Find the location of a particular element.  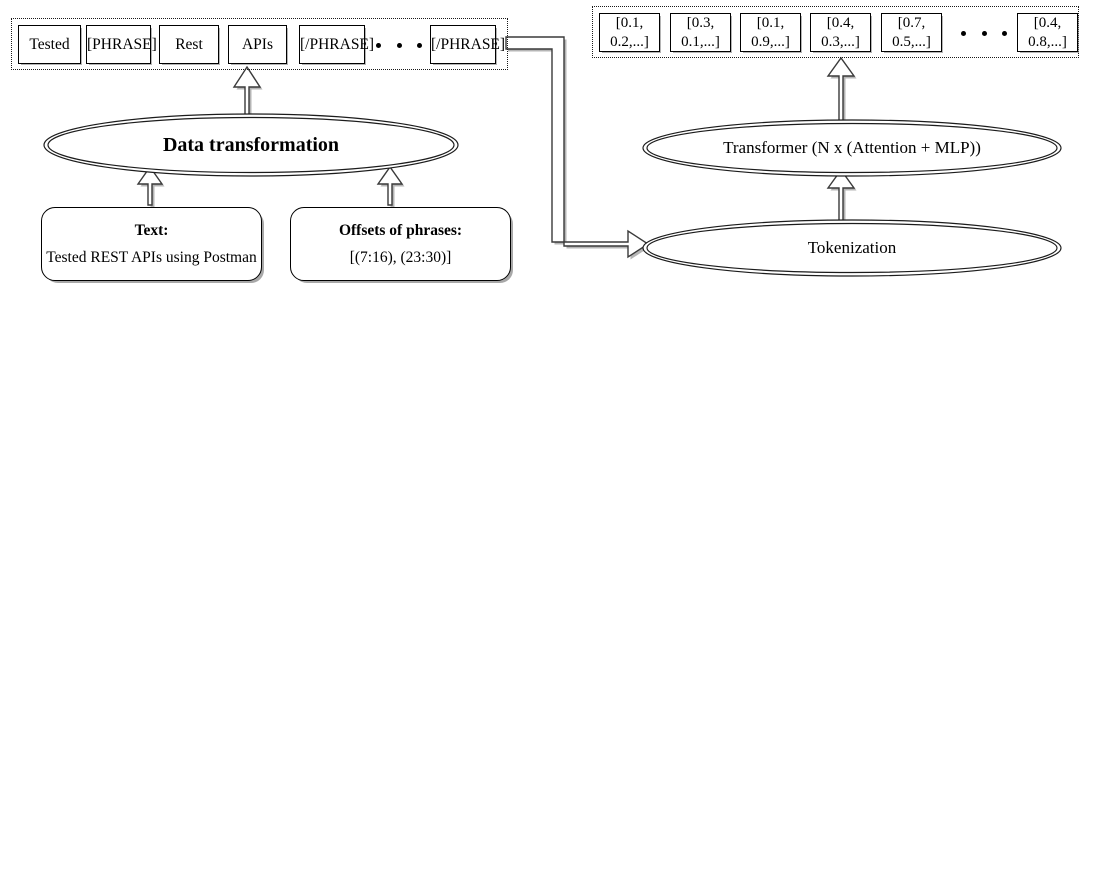

transformer-node: Transformer (N x (Attention + MLP)) is located at coordinates (852, 148).